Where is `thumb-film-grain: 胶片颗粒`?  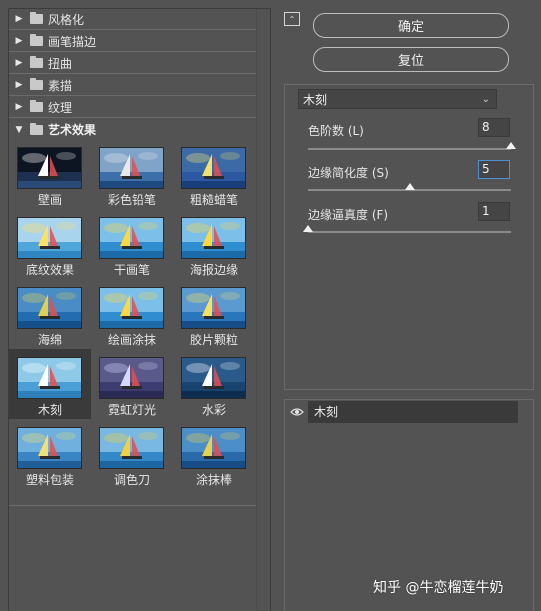 thumb-film-grain: 胶片颗粒 is located at coordinates (214, 314).